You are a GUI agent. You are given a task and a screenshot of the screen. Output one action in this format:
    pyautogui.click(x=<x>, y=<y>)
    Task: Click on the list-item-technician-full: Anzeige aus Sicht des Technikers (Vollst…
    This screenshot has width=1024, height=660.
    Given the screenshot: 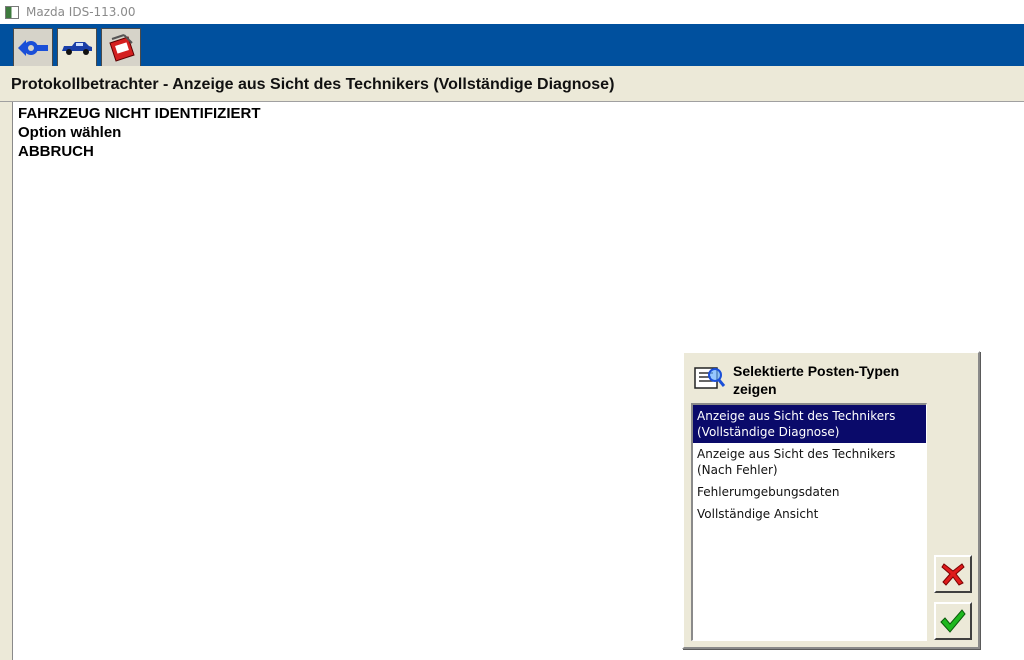 What is the action you would take?
    pyautogui.click(x=809, y=424)
    